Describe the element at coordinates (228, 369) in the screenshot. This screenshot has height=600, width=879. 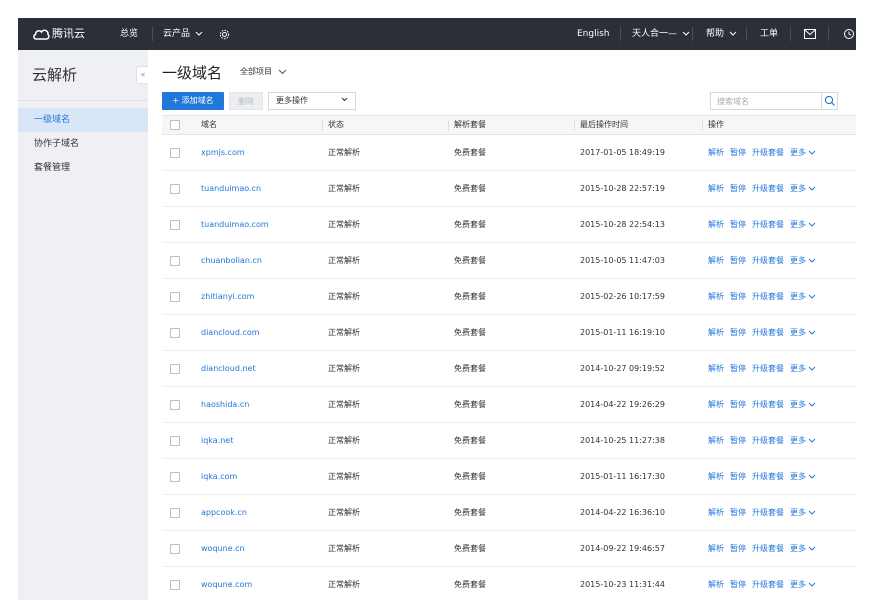
I see `domain-link: diancloud.net` at that location.